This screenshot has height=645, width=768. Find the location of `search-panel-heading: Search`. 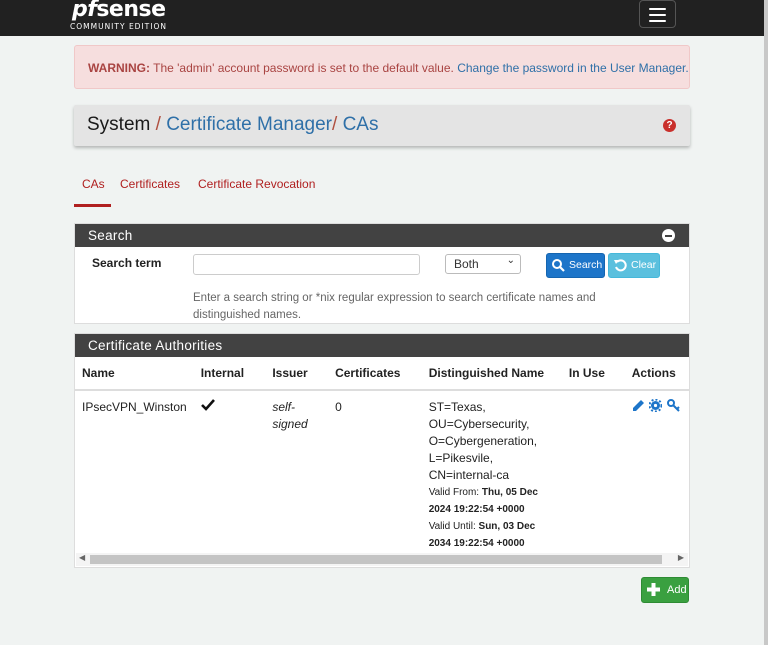

search-panel-heading: Search is located at coordinates (382, 235).